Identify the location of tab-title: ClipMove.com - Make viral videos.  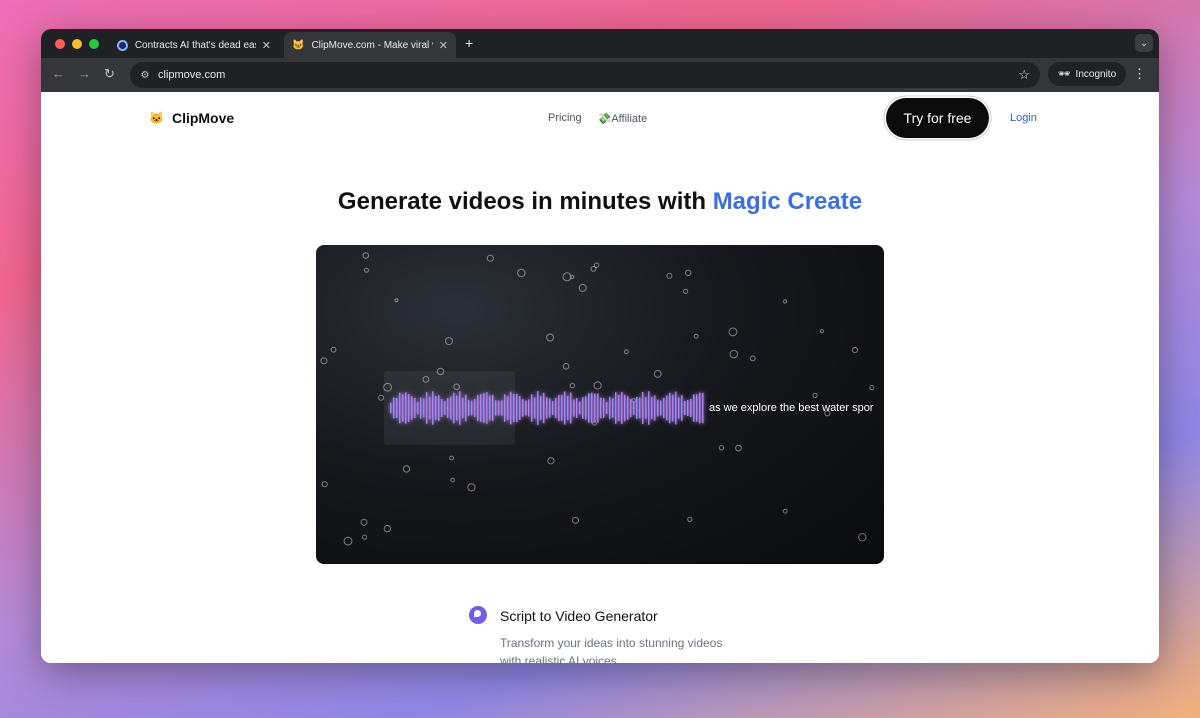
(371, 45).